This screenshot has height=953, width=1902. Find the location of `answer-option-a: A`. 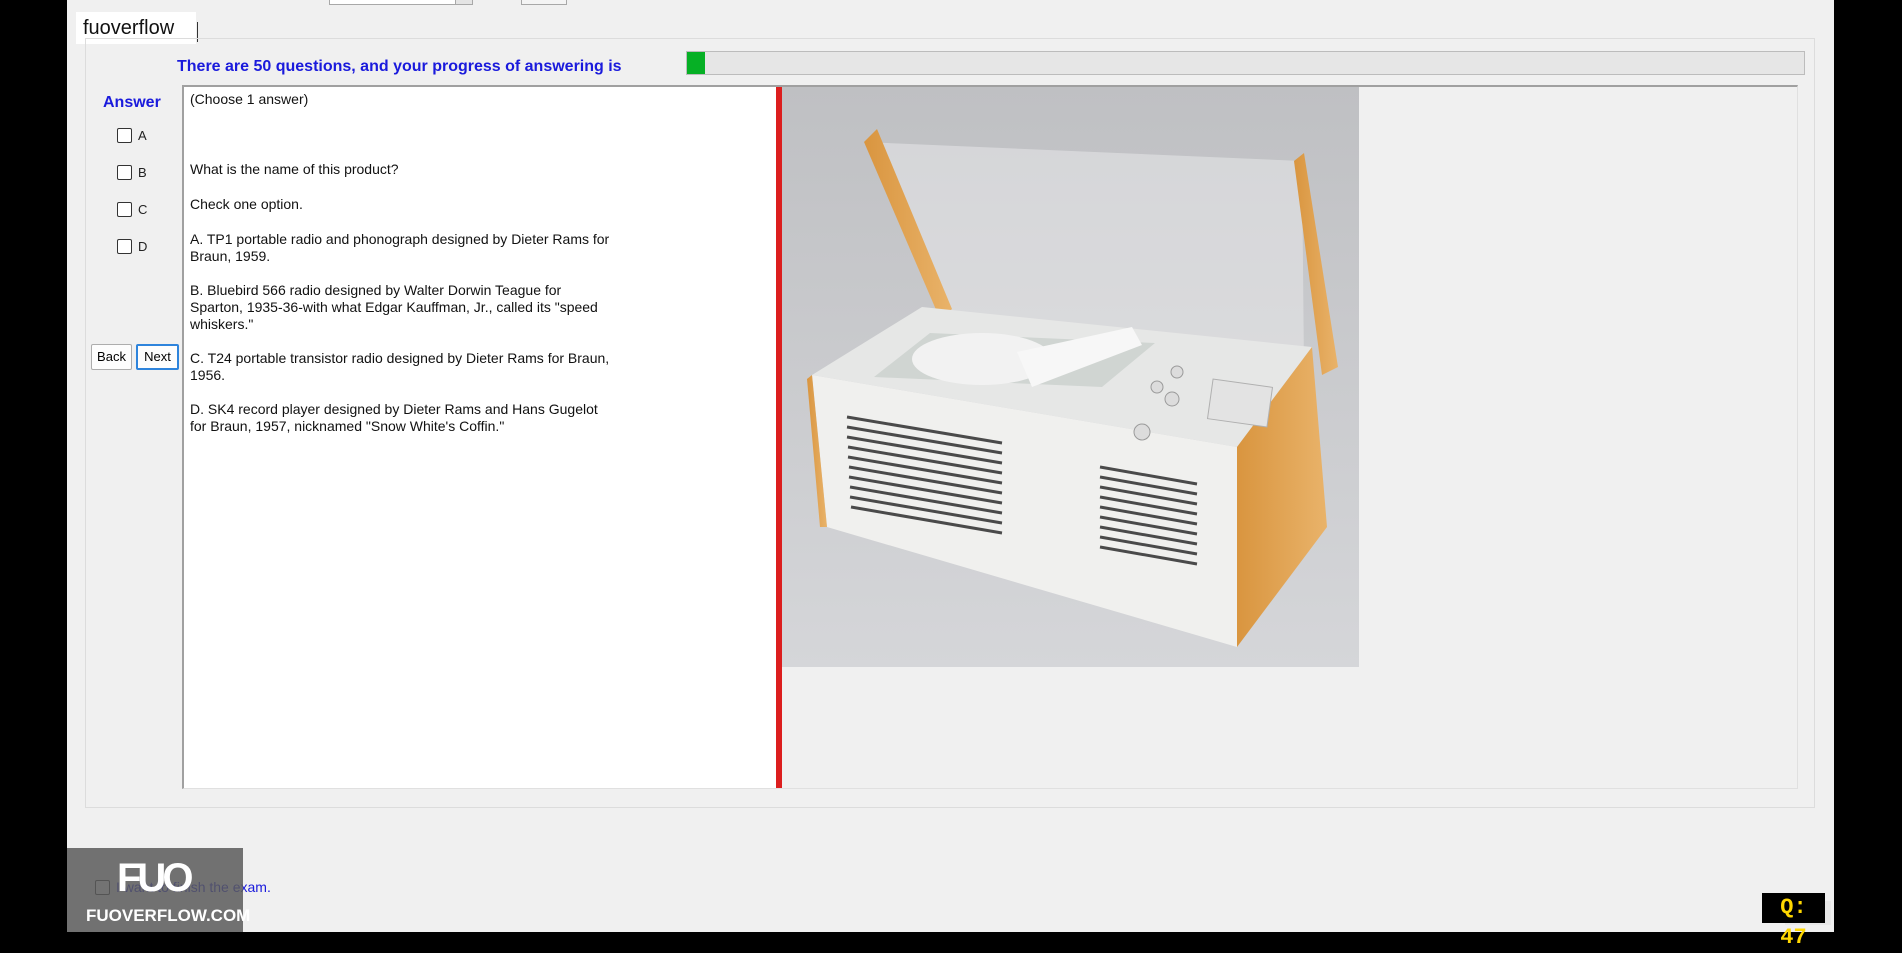

answer-option-a: A is located at coordinates (132, 135).